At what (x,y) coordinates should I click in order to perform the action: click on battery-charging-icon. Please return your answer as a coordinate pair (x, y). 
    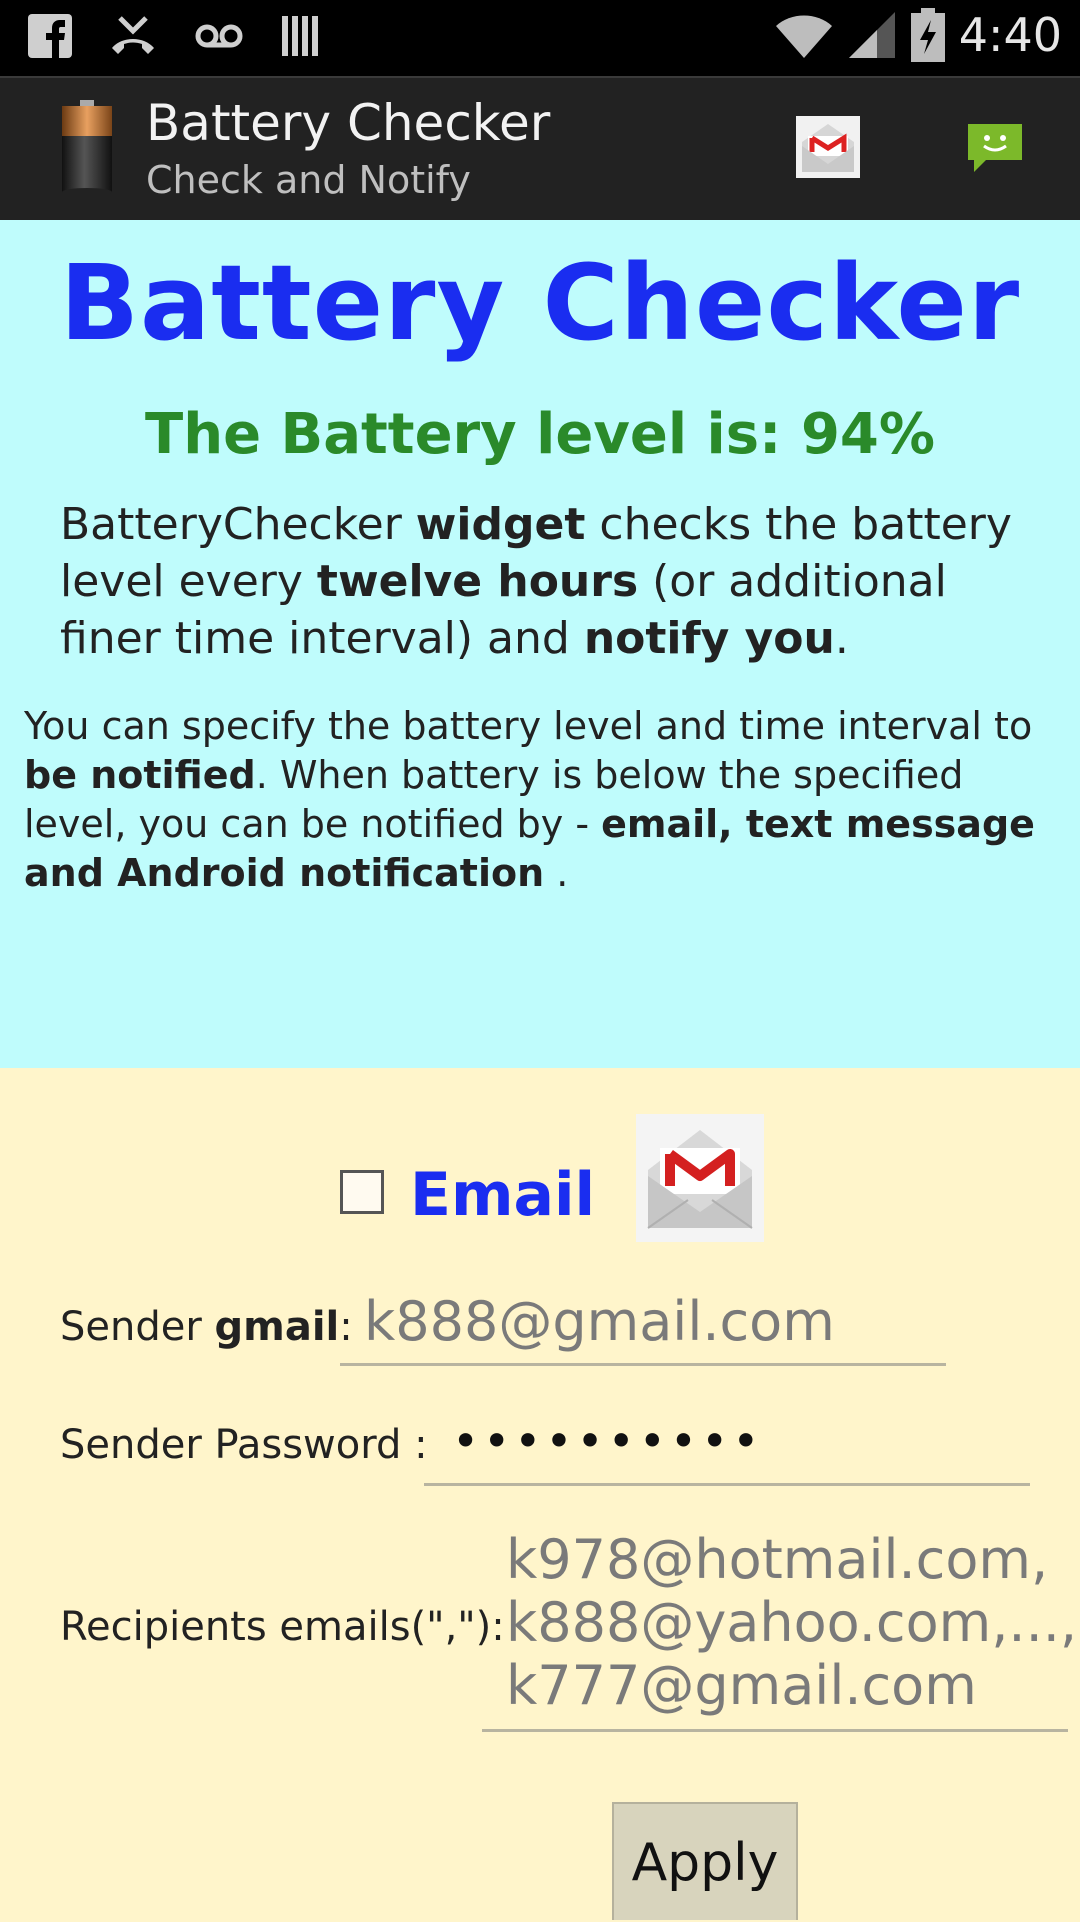
    Looking at the image, I should click on (927, 35).